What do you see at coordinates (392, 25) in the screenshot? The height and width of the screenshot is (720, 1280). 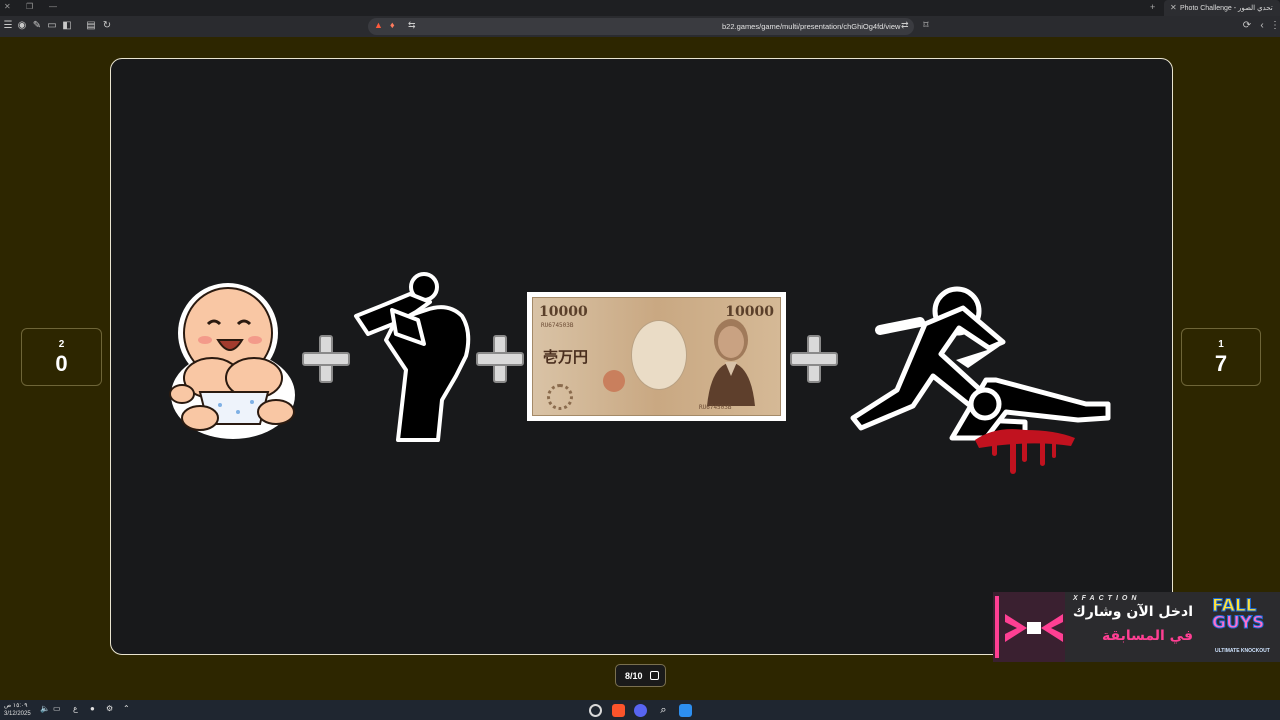 I see `rewards-icon: ♦` at bounding box center [392, 25].